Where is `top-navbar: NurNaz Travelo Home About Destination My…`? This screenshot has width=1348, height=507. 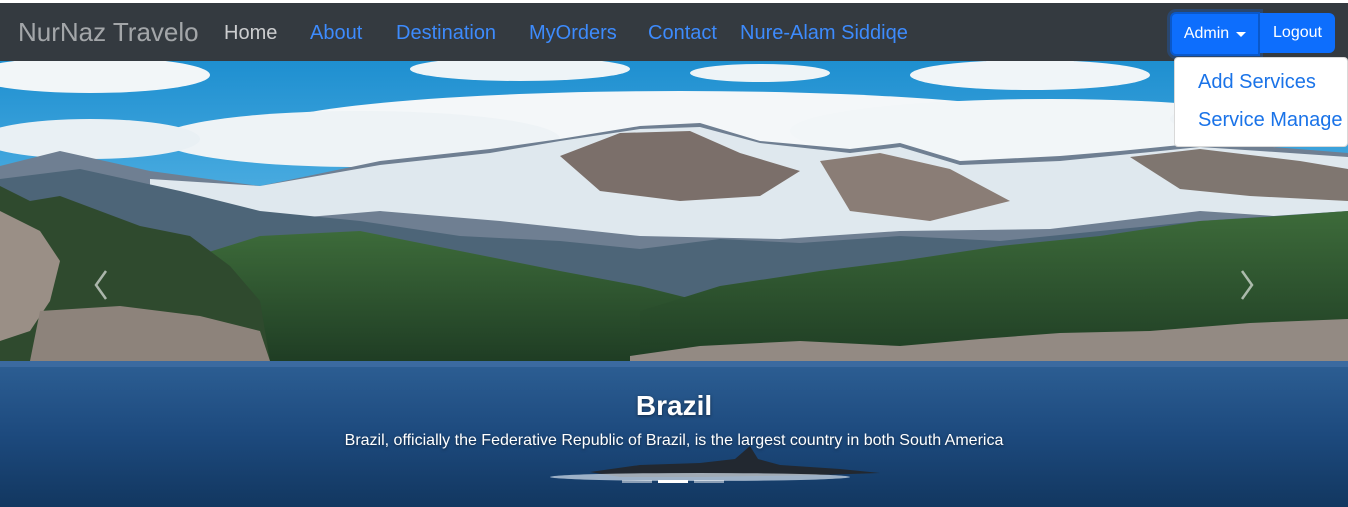
top-navbar: NurNaz Travelo Home About Destination My… is located at coordinates (674, 32).